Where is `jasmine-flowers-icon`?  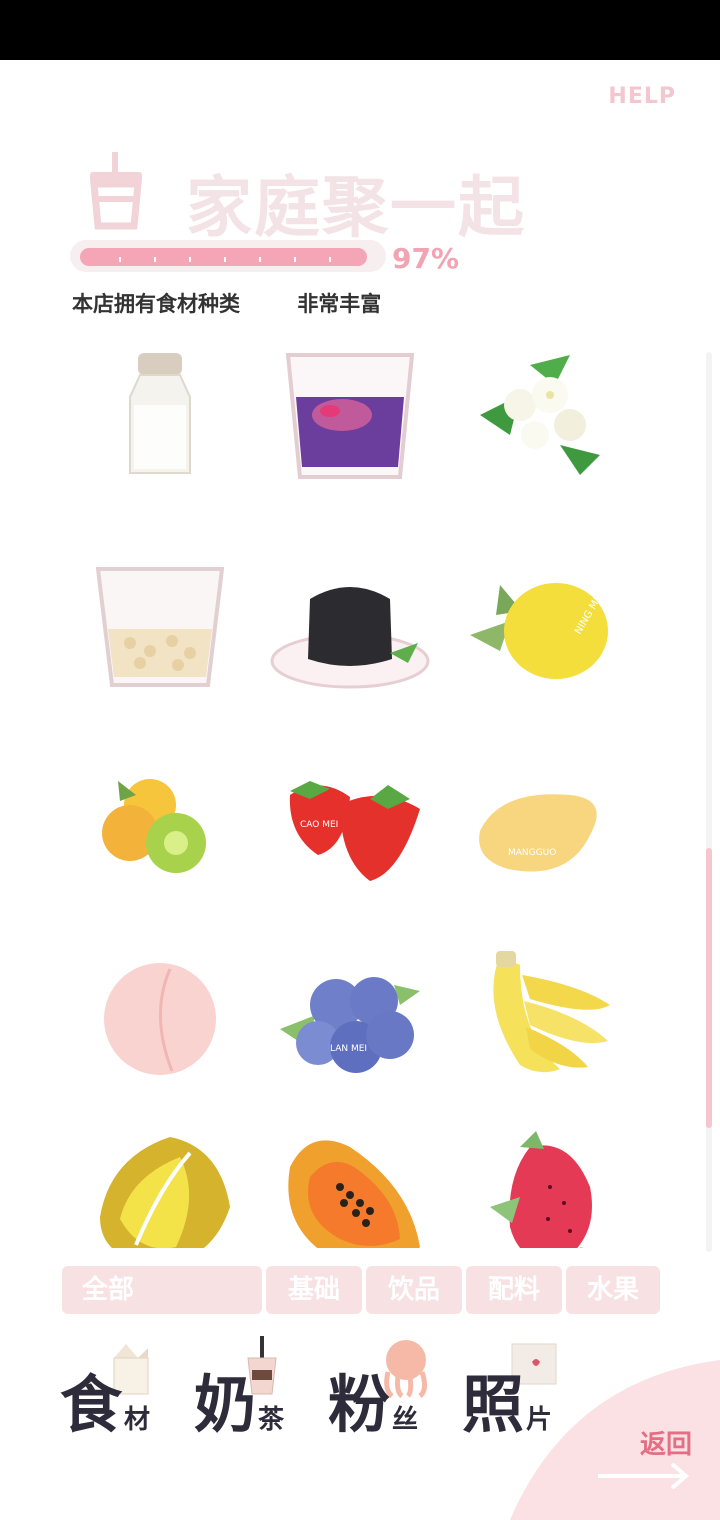 jasmine-flowers-icon is located at coordinates (540, 415).